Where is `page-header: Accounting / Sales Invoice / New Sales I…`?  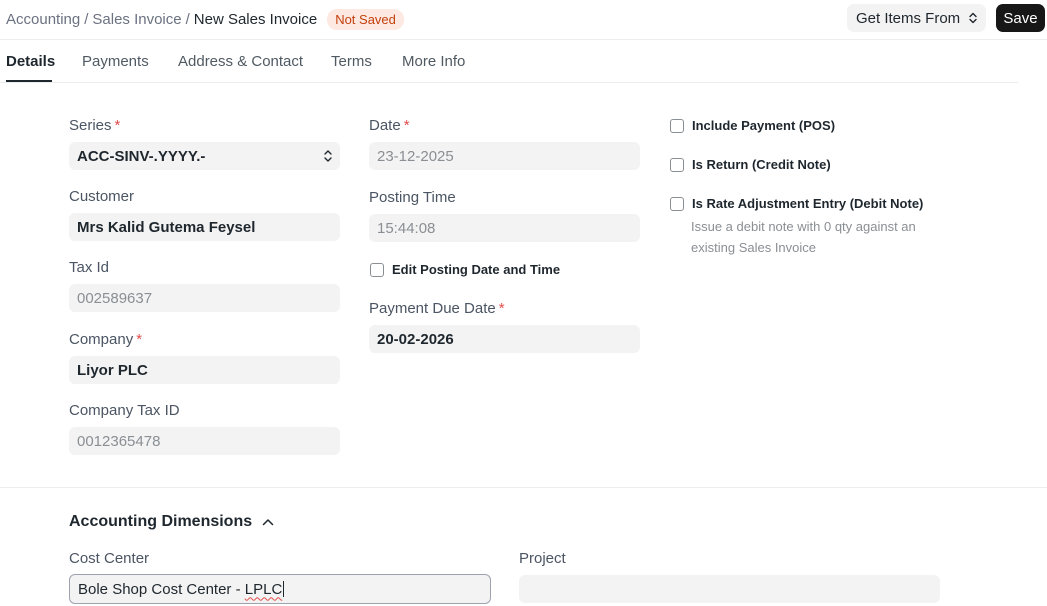
page-header: Accounting / Sales Invoice / New Sales I… is located at coordinates (523, 20).